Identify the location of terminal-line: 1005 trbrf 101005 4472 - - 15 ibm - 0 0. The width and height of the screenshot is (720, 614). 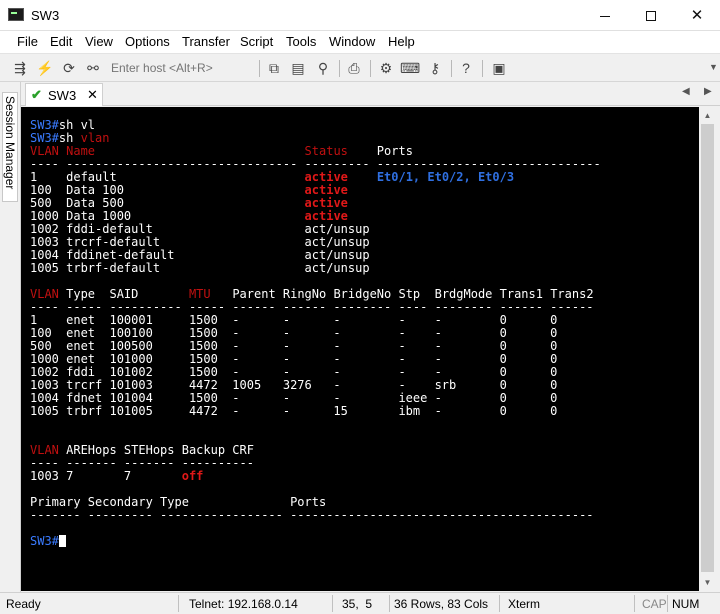
(315, 411).